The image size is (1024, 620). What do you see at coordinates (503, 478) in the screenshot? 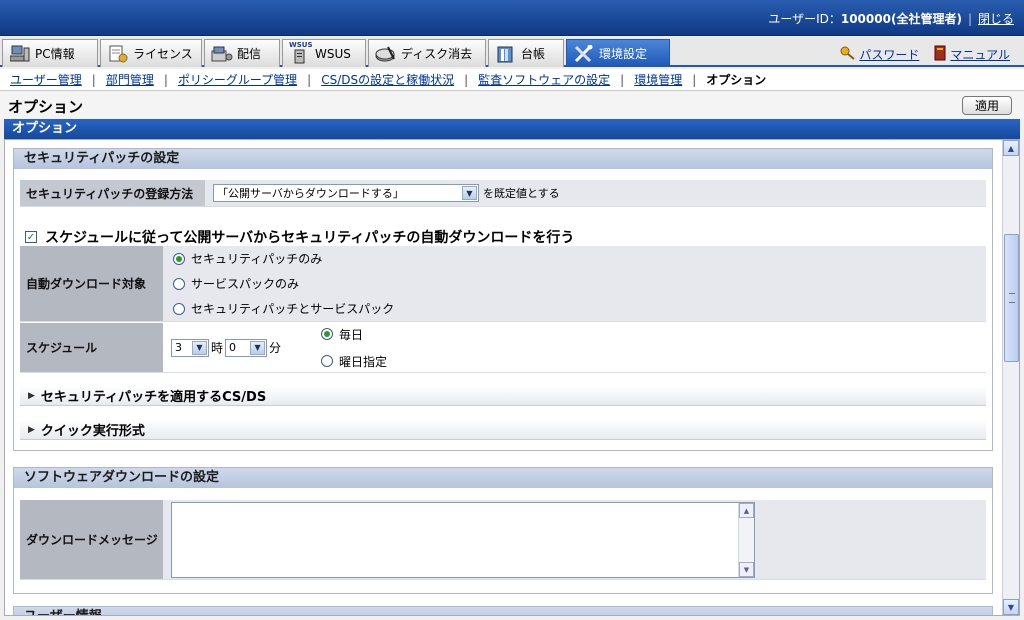
I see `software-download-title: ソフトウェアダウンロードの設定` at bounding box center [503, 478].